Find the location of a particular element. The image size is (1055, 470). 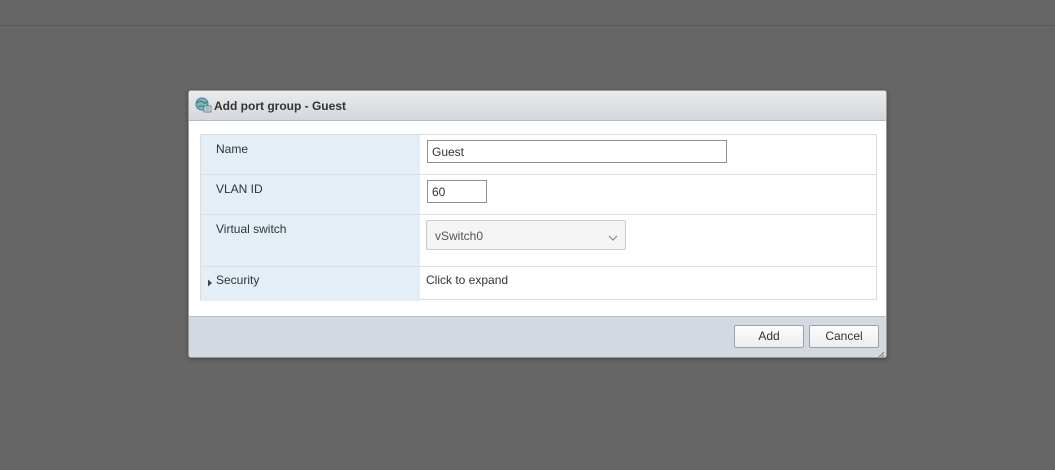

top-bar is located at coordinates (527, 13).